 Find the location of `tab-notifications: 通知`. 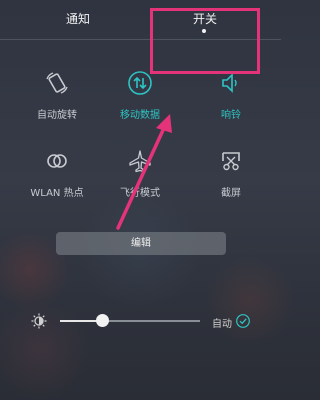

tab-notifications: 通知 is located at coordinates (78, 18).